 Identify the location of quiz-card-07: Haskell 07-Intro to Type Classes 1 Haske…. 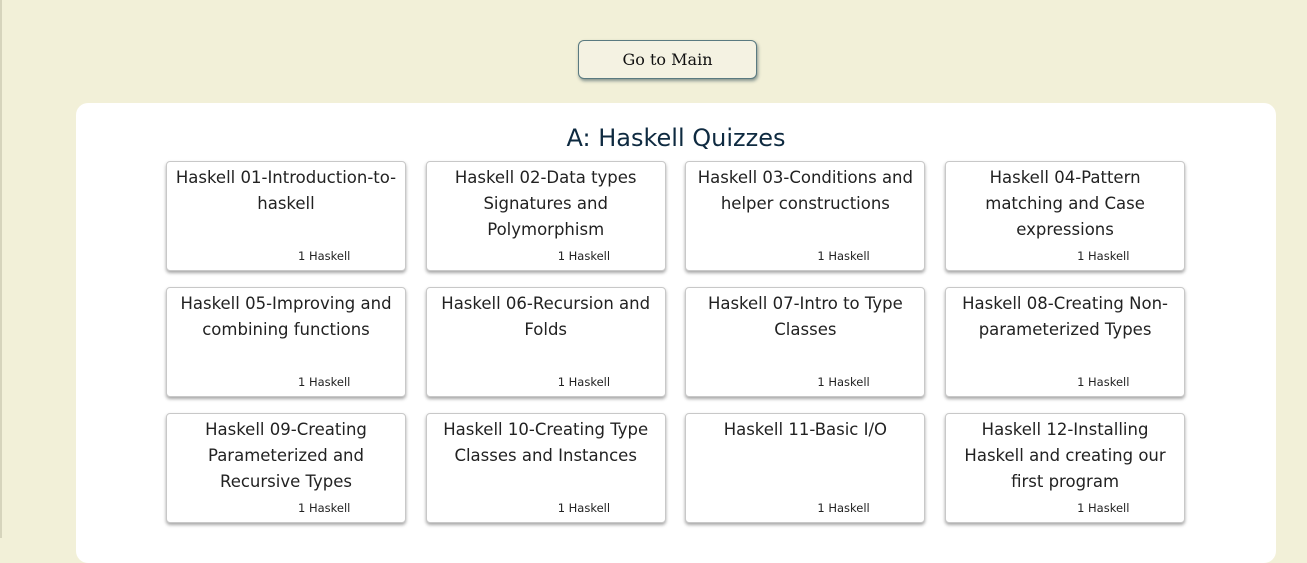
(805, 342).